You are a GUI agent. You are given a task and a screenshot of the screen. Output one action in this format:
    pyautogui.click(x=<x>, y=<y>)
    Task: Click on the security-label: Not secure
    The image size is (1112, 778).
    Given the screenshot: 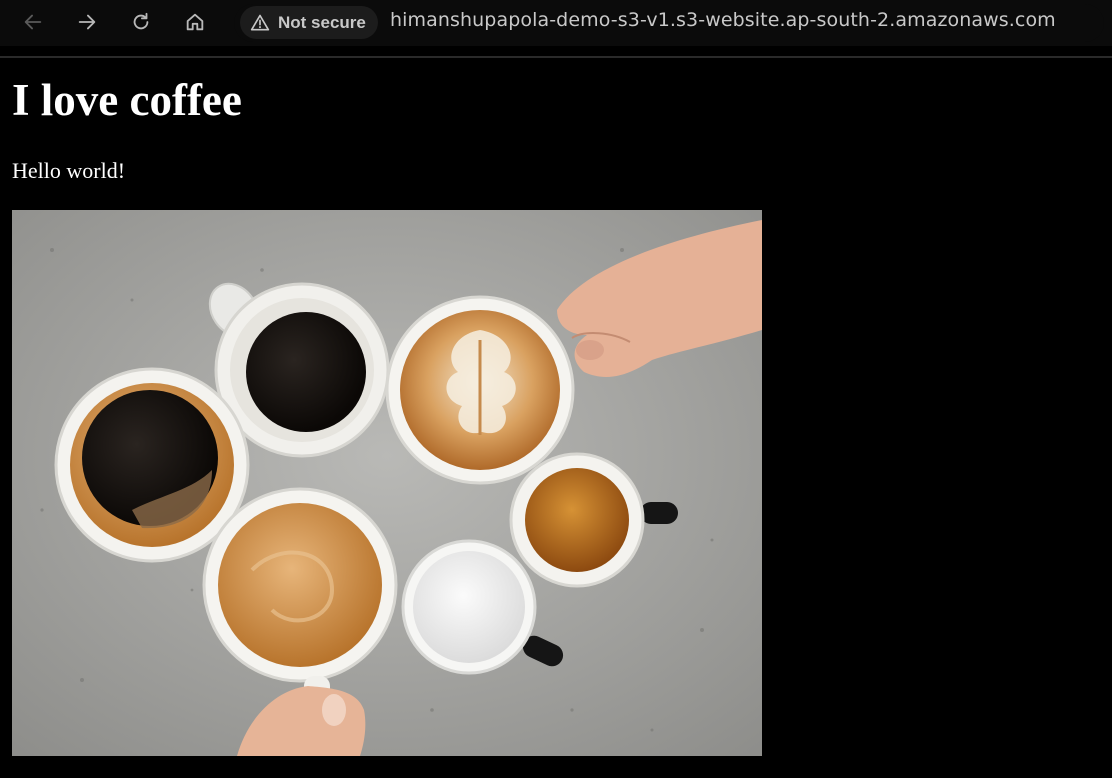 What is the action you would take?
    pyautogui.click(x=322, y=22)
    